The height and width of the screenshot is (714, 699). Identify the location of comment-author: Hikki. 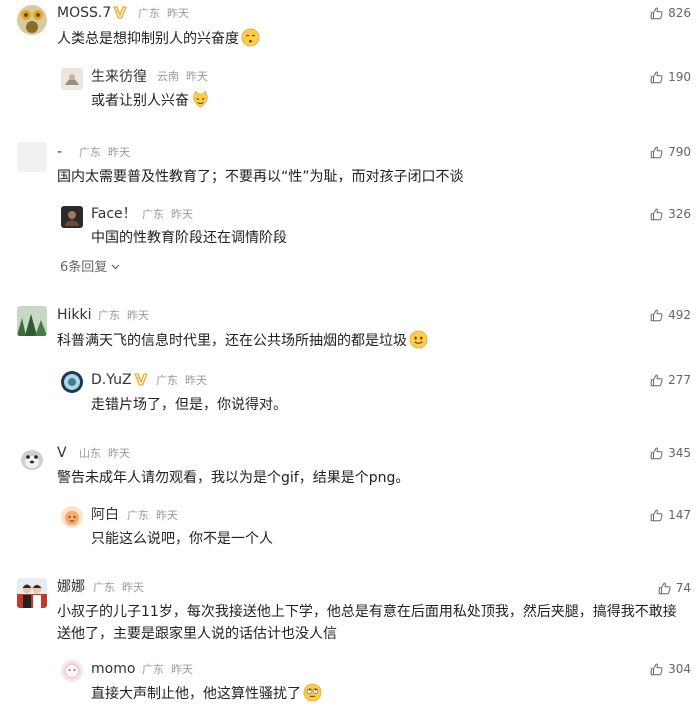
(74, 315).